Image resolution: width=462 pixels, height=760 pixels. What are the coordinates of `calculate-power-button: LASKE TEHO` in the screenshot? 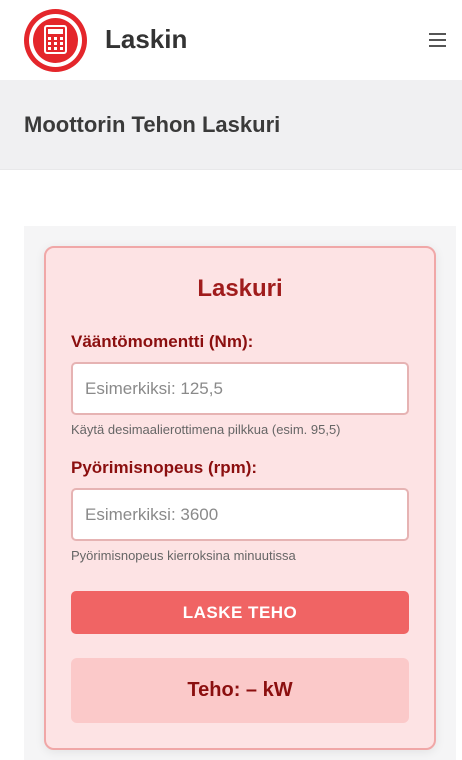 It's located at (240, 612).